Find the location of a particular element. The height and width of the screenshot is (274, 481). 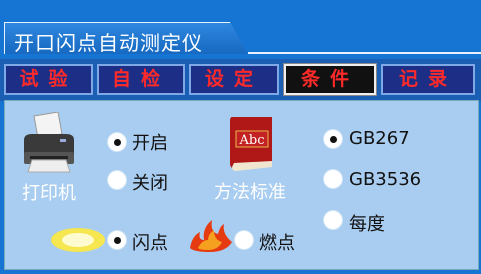

book-icon: Abc is located at coordinates (251, 144).